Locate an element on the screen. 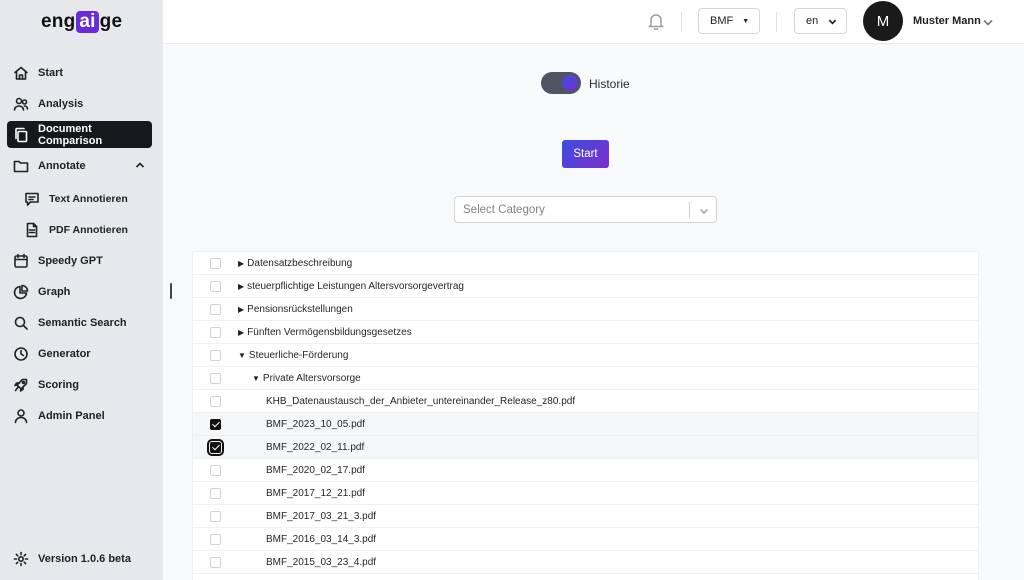 This screenshot has width=1024, height=580. chevron-down-icon is located at coordinates (832, 21).